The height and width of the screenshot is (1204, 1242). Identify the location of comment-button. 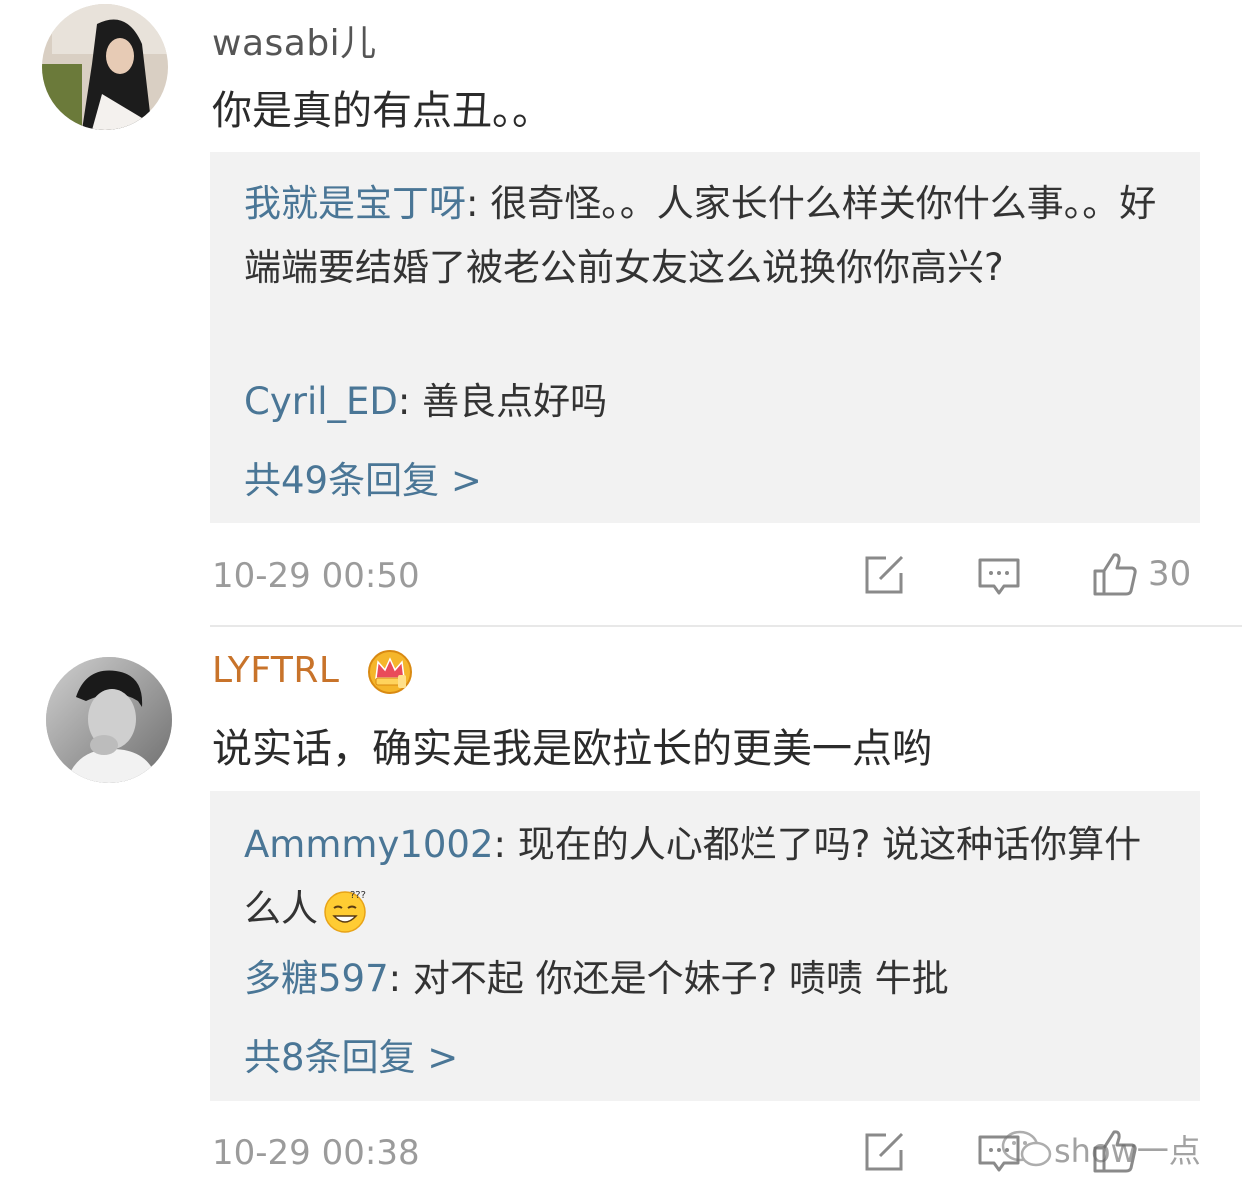
(999, 577).